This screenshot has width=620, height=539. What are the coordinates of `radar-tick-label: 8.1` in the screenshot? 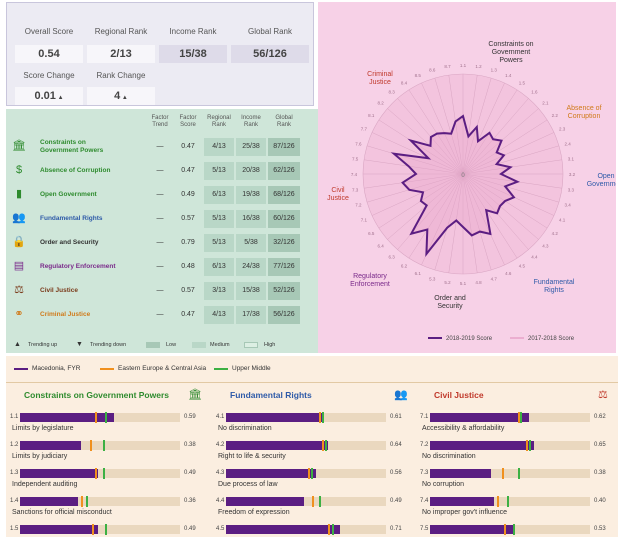 It's located at (371, 115).